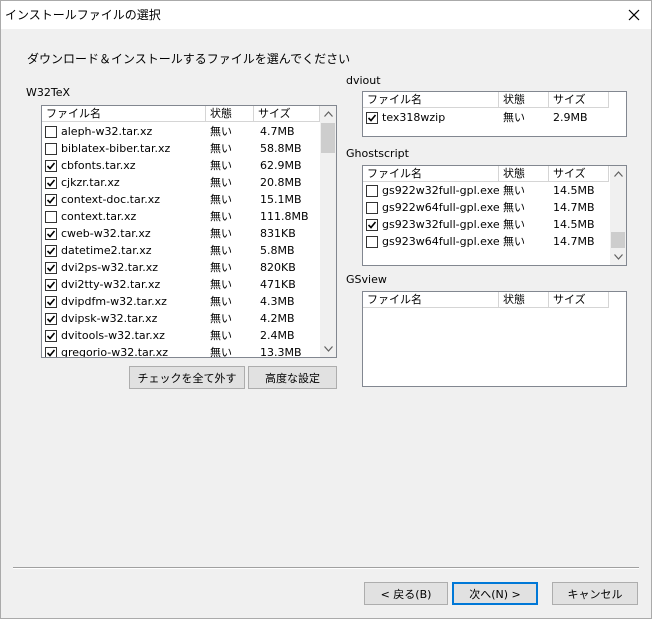 The height and width of the screenshot is (619, 652). I want to click on file-name-cell: datetime2.tar.xz, so click(106, 250).